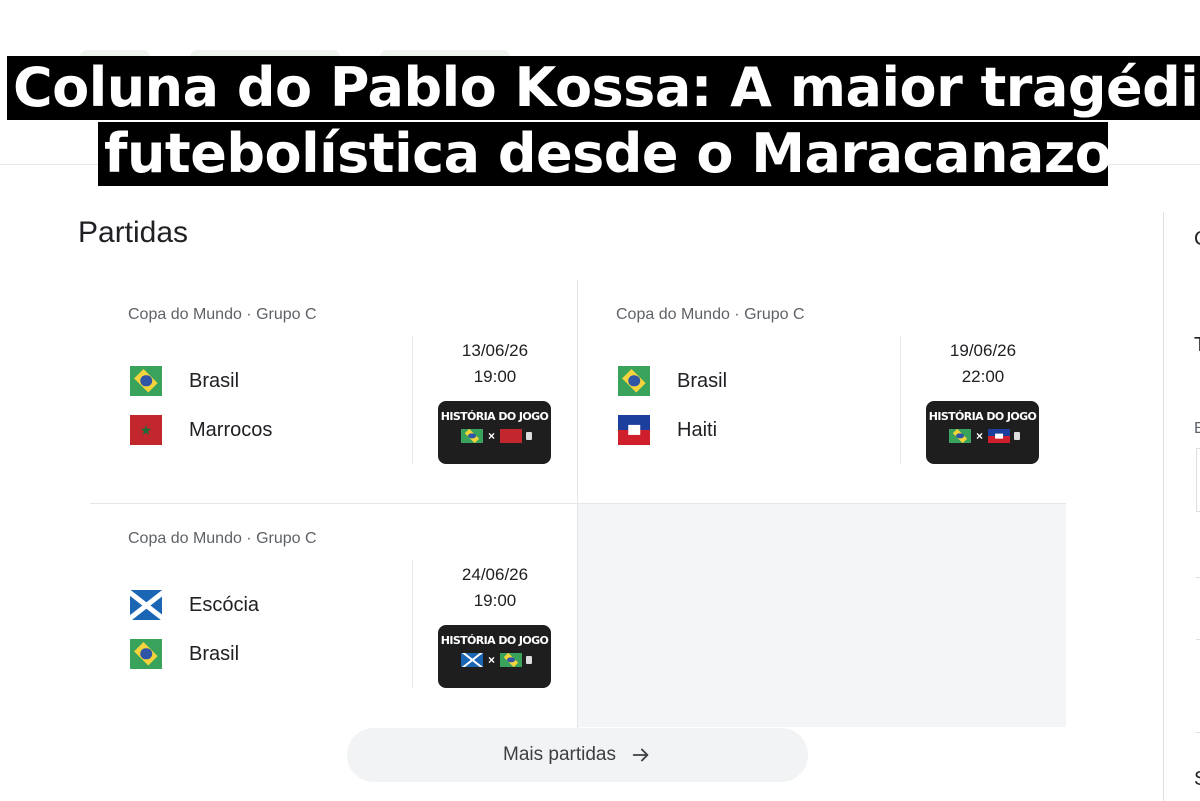  I want to click on right-column-fragment: C, so click(1197, 239).